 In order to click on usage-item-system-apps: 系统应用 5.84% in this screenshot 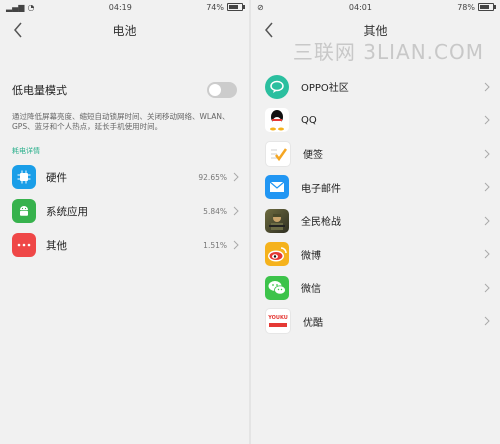, I will do `click(124, 211)`.